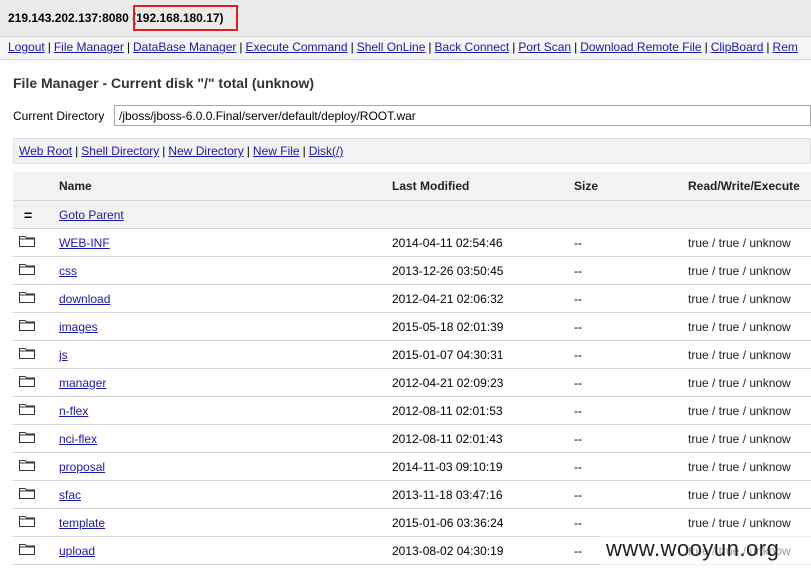 The height and width of the screenshot is (576, 811). I want to click on watermark: www.wooyun.org, so click(693, 548).